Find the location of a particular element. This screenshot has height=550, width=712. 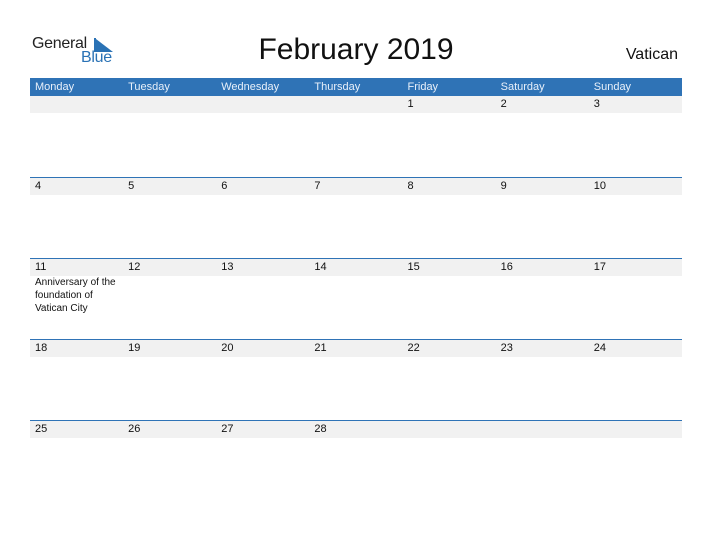

day-cell: 8 is located at coordinates (449, 186).